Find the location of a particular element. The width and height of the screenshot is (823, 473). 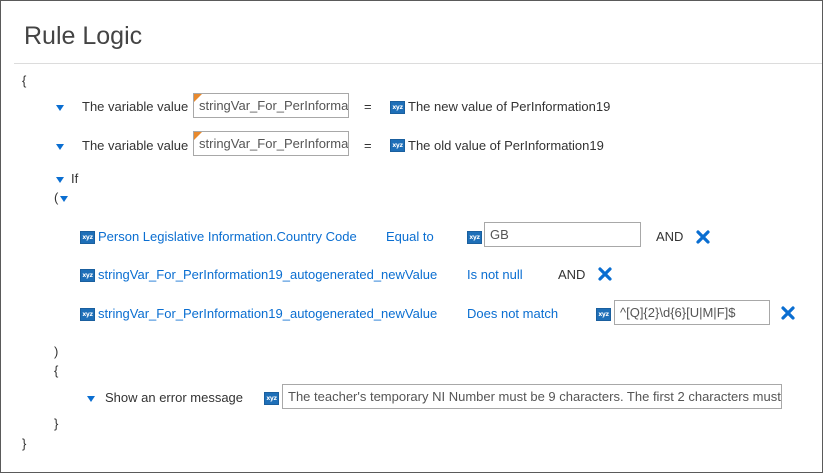

if-label: If is located at coordinates (75, 178).